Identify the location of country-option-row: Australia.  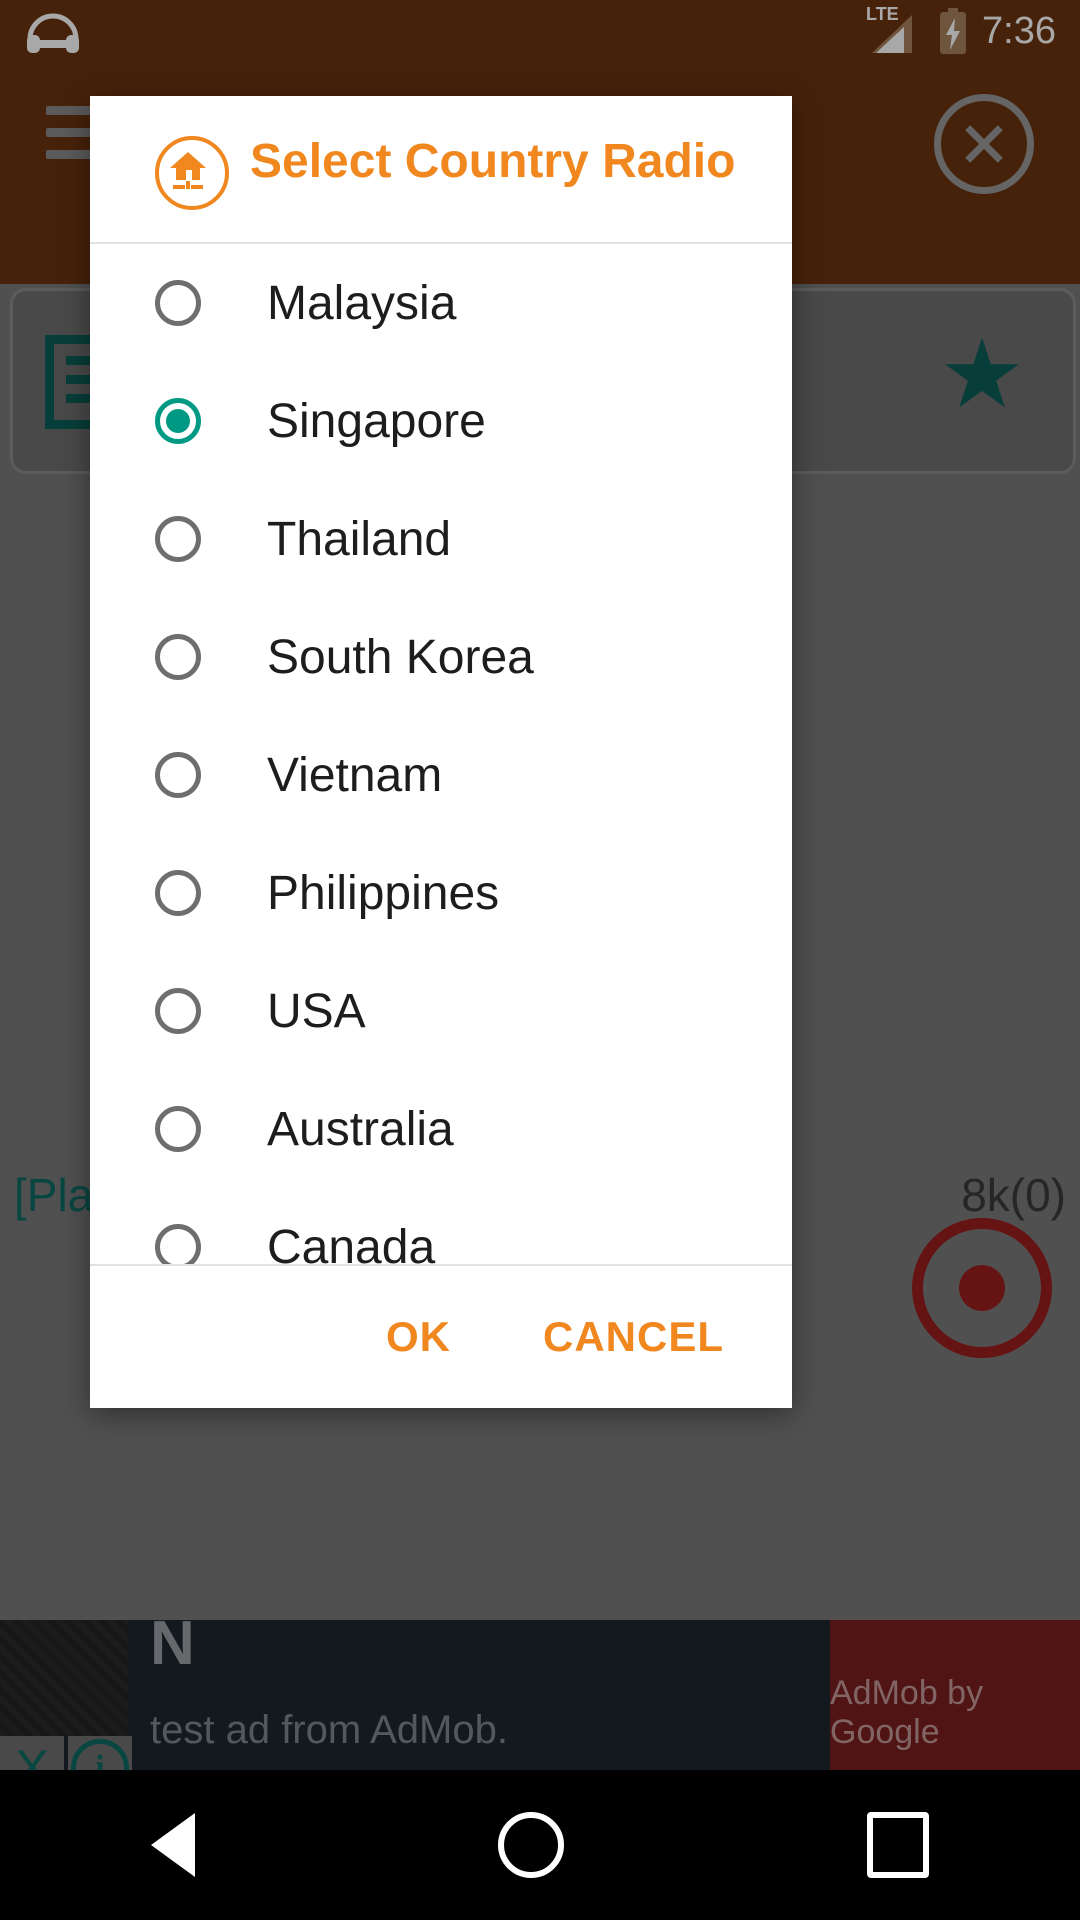
(441, 1129).